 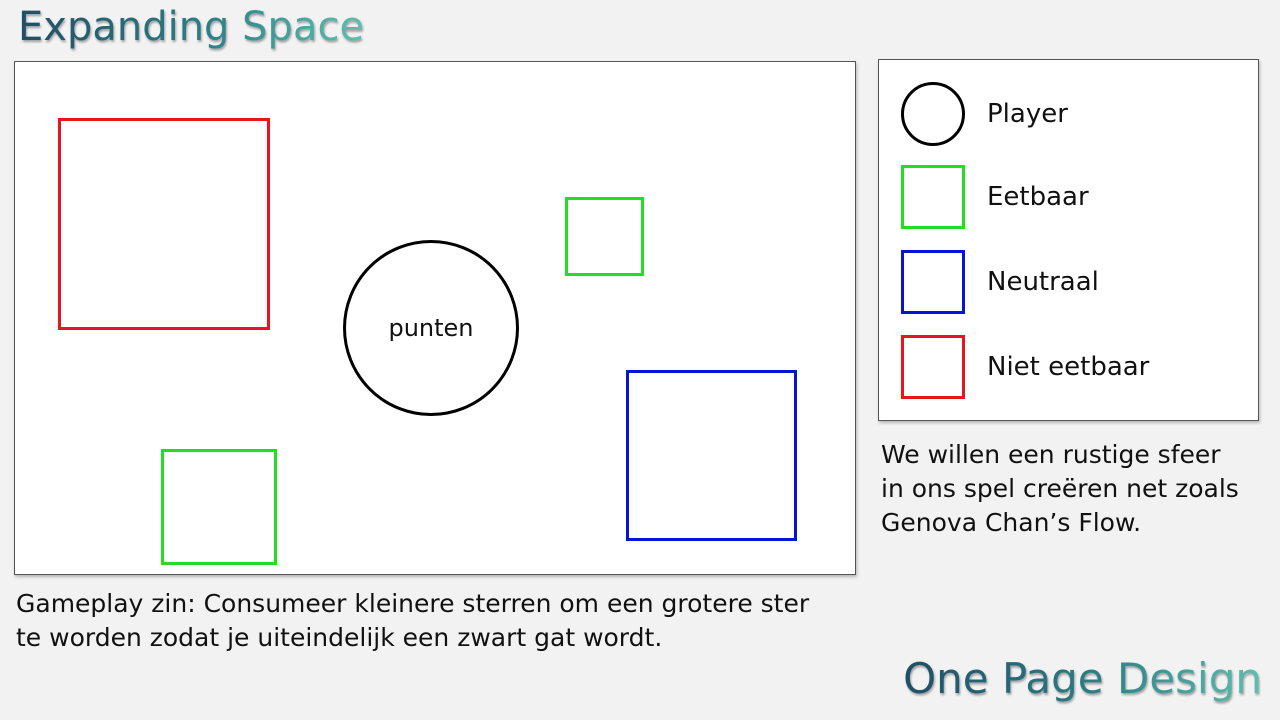 What do you see at coordinates (191, 27) in the screenshot?
I see `slide-title: Expanding Space` at bounding box center [191, 27].